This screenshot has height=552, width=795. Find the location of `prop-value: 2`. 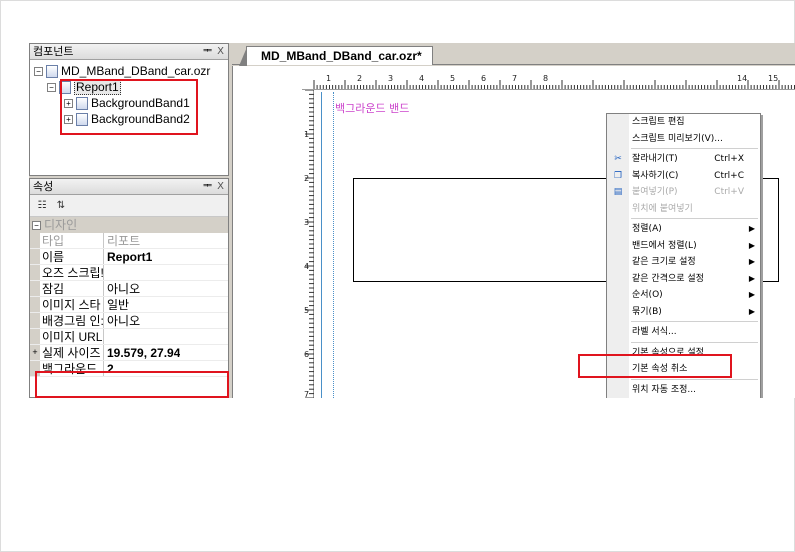

prop-value: 2 is located at coordinates (110, 369).